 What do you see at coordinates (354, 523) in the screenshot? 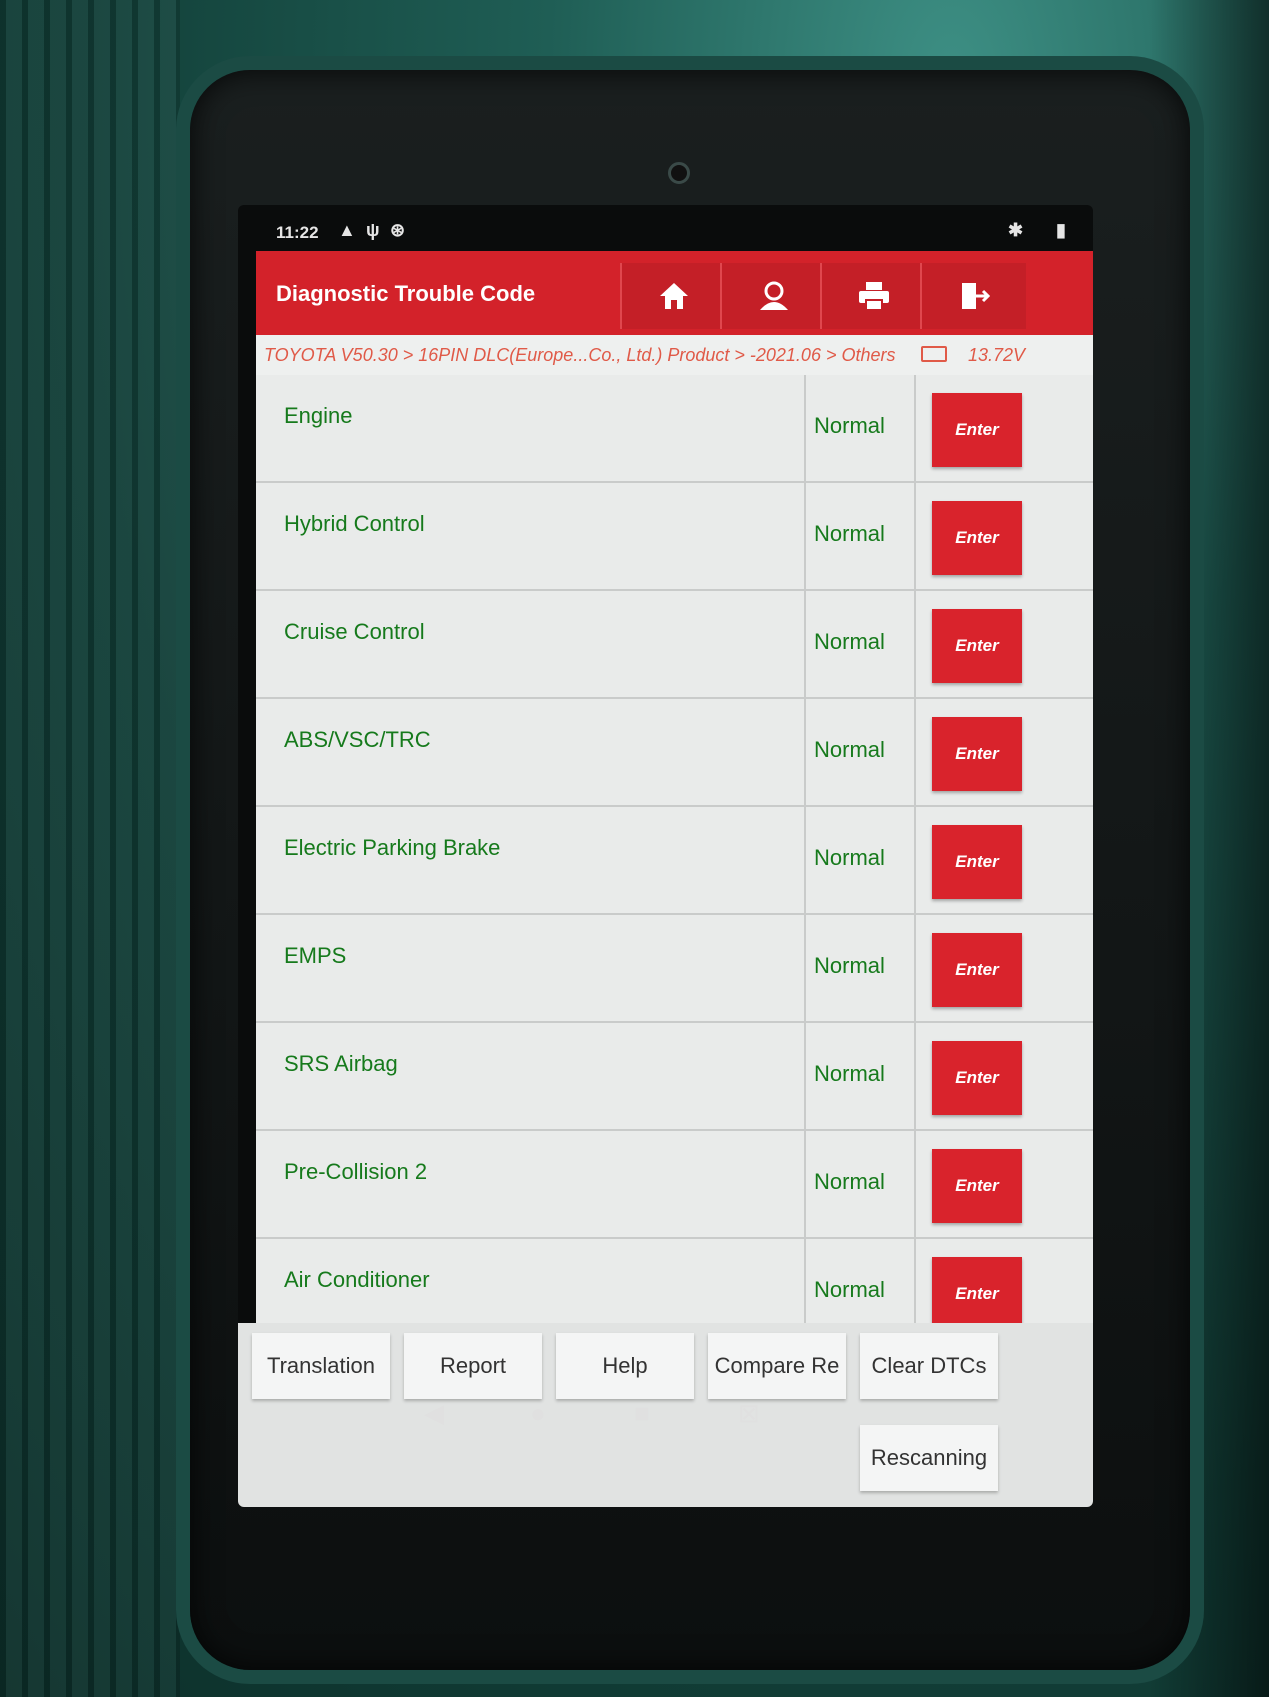
I see `system-name: Hybrid Control` at bounding box center [354, 523].